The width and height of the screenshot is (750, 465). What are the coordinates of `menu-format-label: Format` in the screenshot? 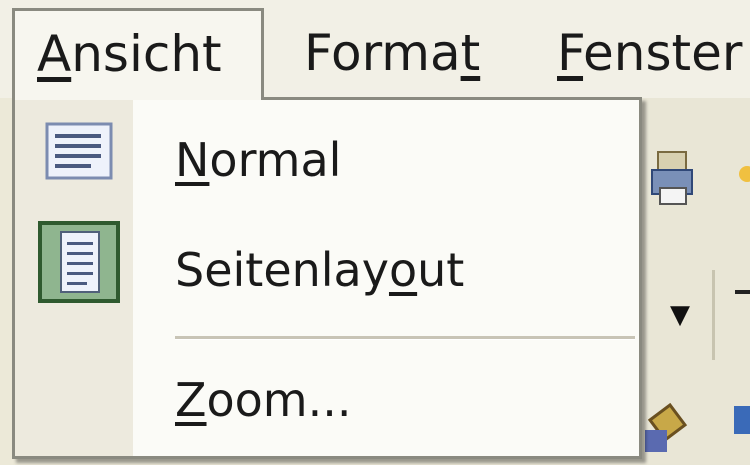 It's located at (392, 53).